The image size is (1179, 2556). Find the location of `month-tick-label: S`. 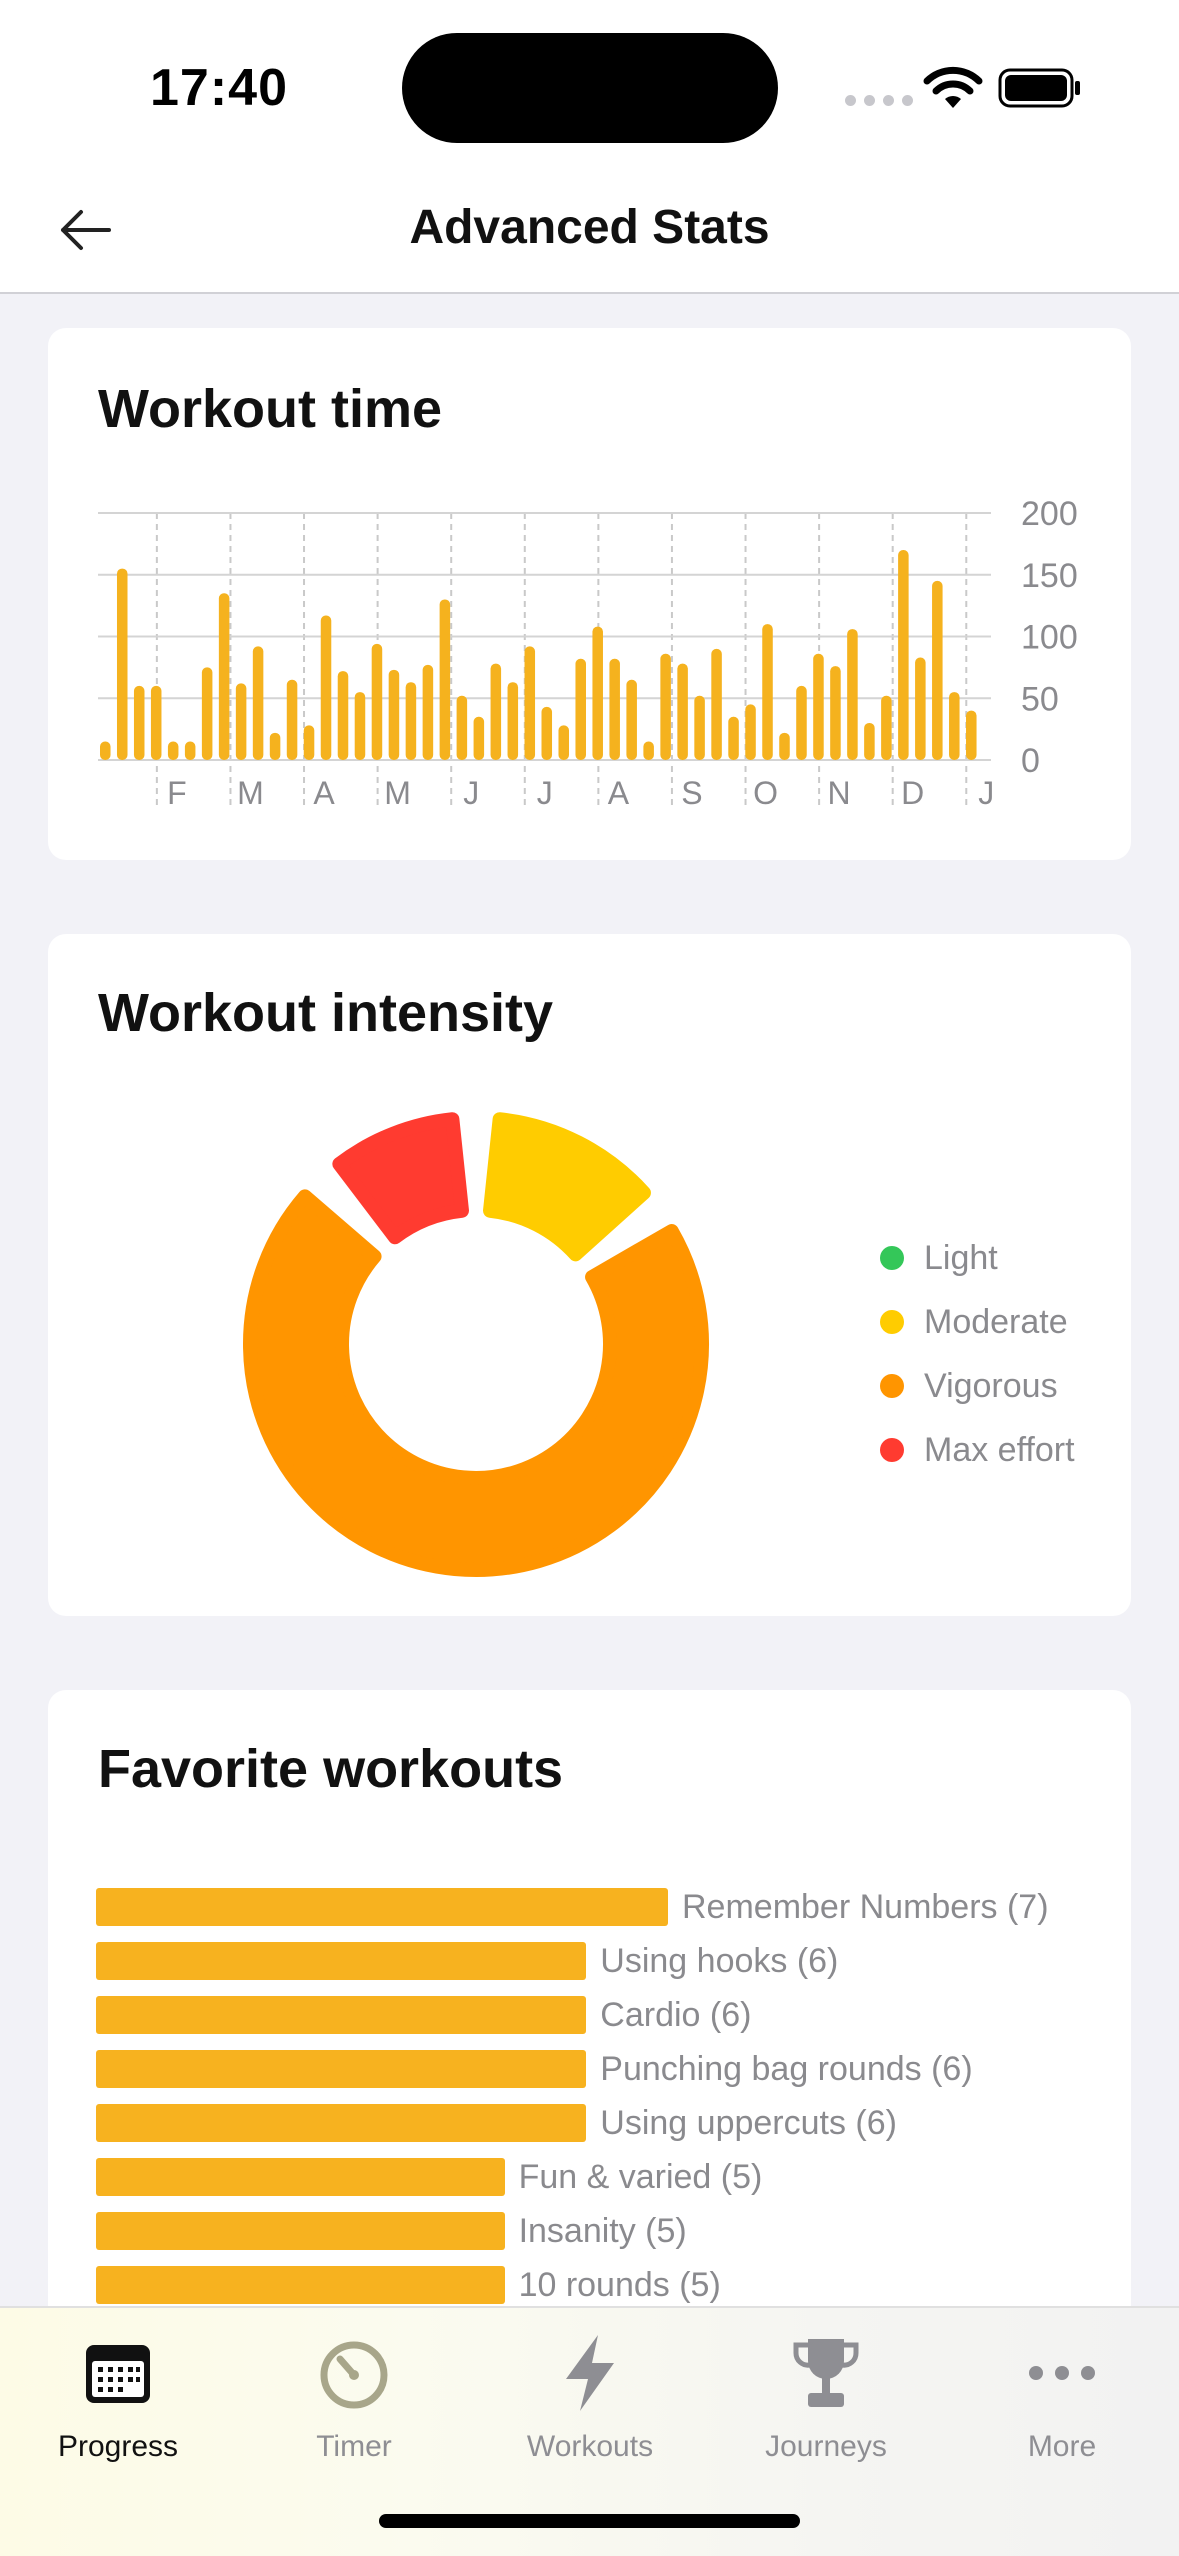

month-tick-label: S is located at coordinates (691, 793).